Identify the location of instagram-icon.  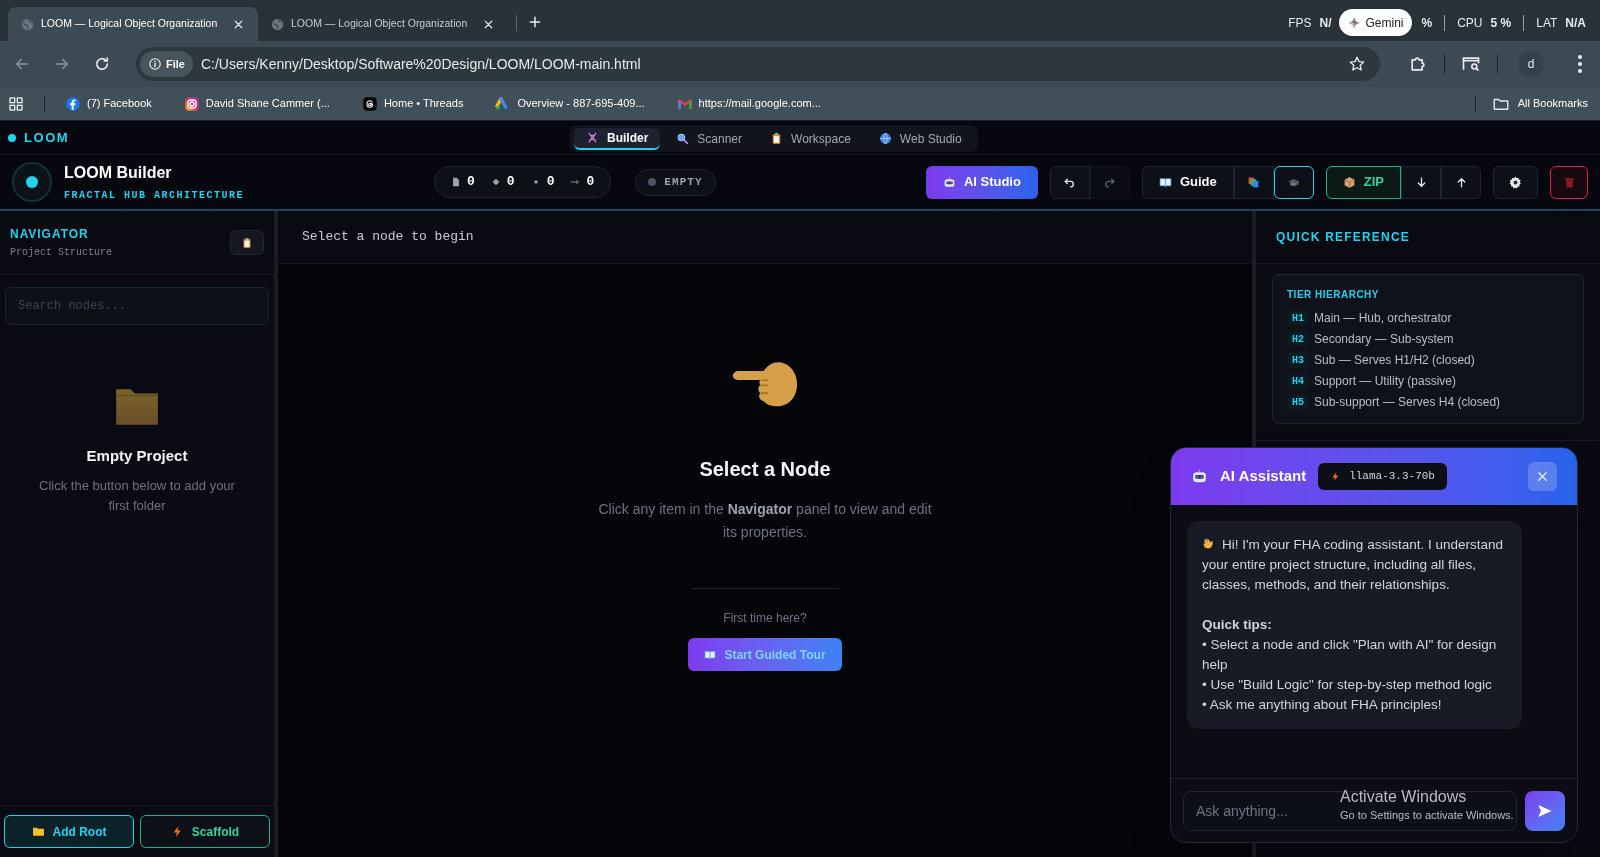
(191, 103).